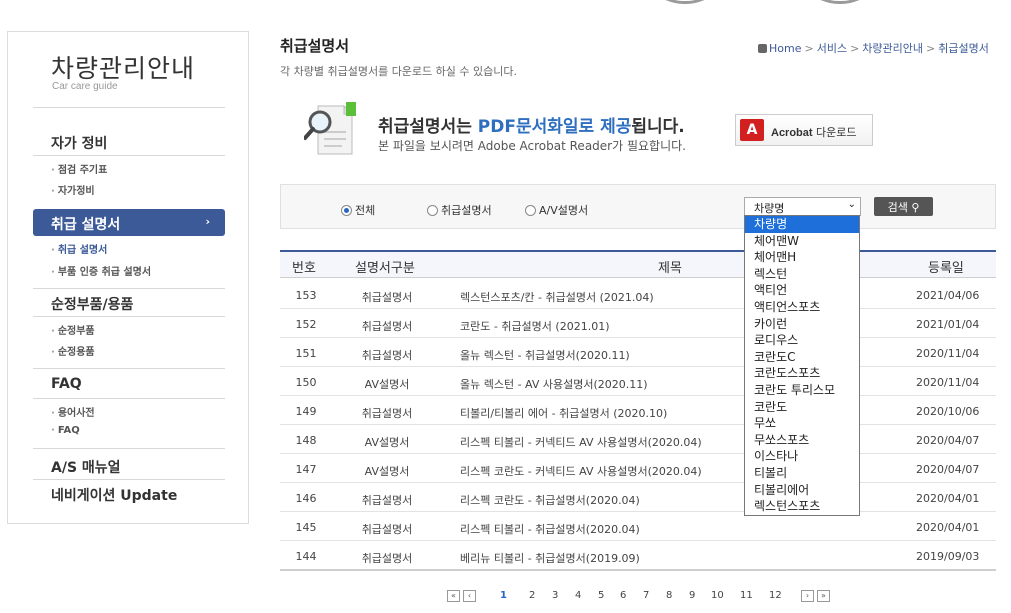 This screenshot has height=613, width=1011. What do you see at coordinates (601, 595) in the screenshot?
I see `page-link: 5` at bounding box center [601, 595].